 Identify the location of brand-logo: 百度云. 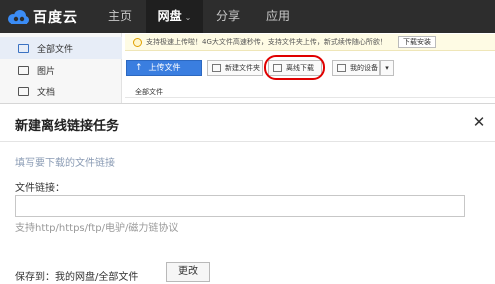
(42, 17).